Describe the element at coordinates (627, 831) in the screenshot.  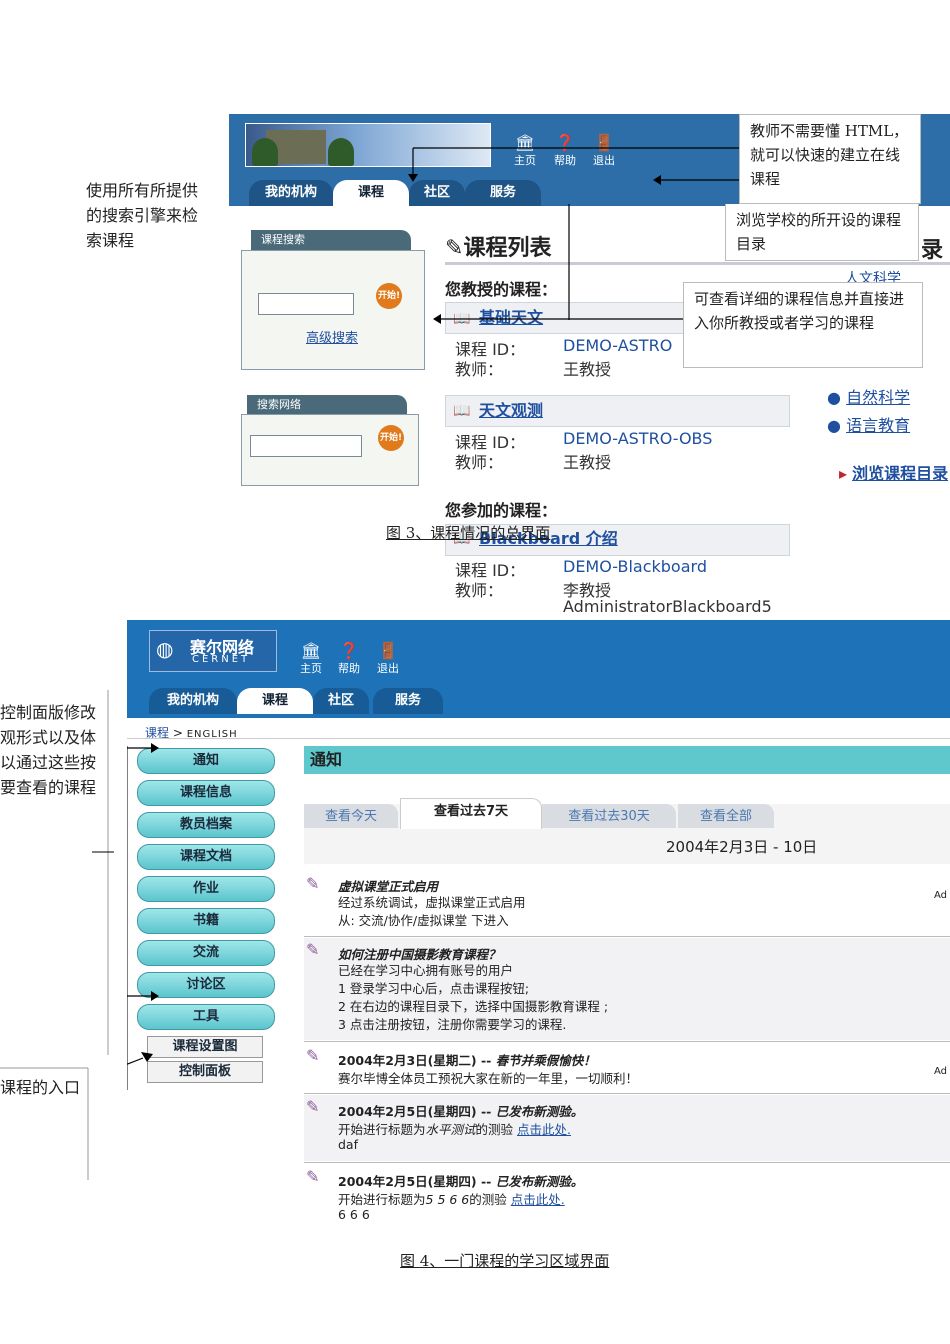
I see `date-filter-panel: 查看今天 查看过去7天 查看过去30天 查看全部 2004年2月3日 - 10日` at that location.